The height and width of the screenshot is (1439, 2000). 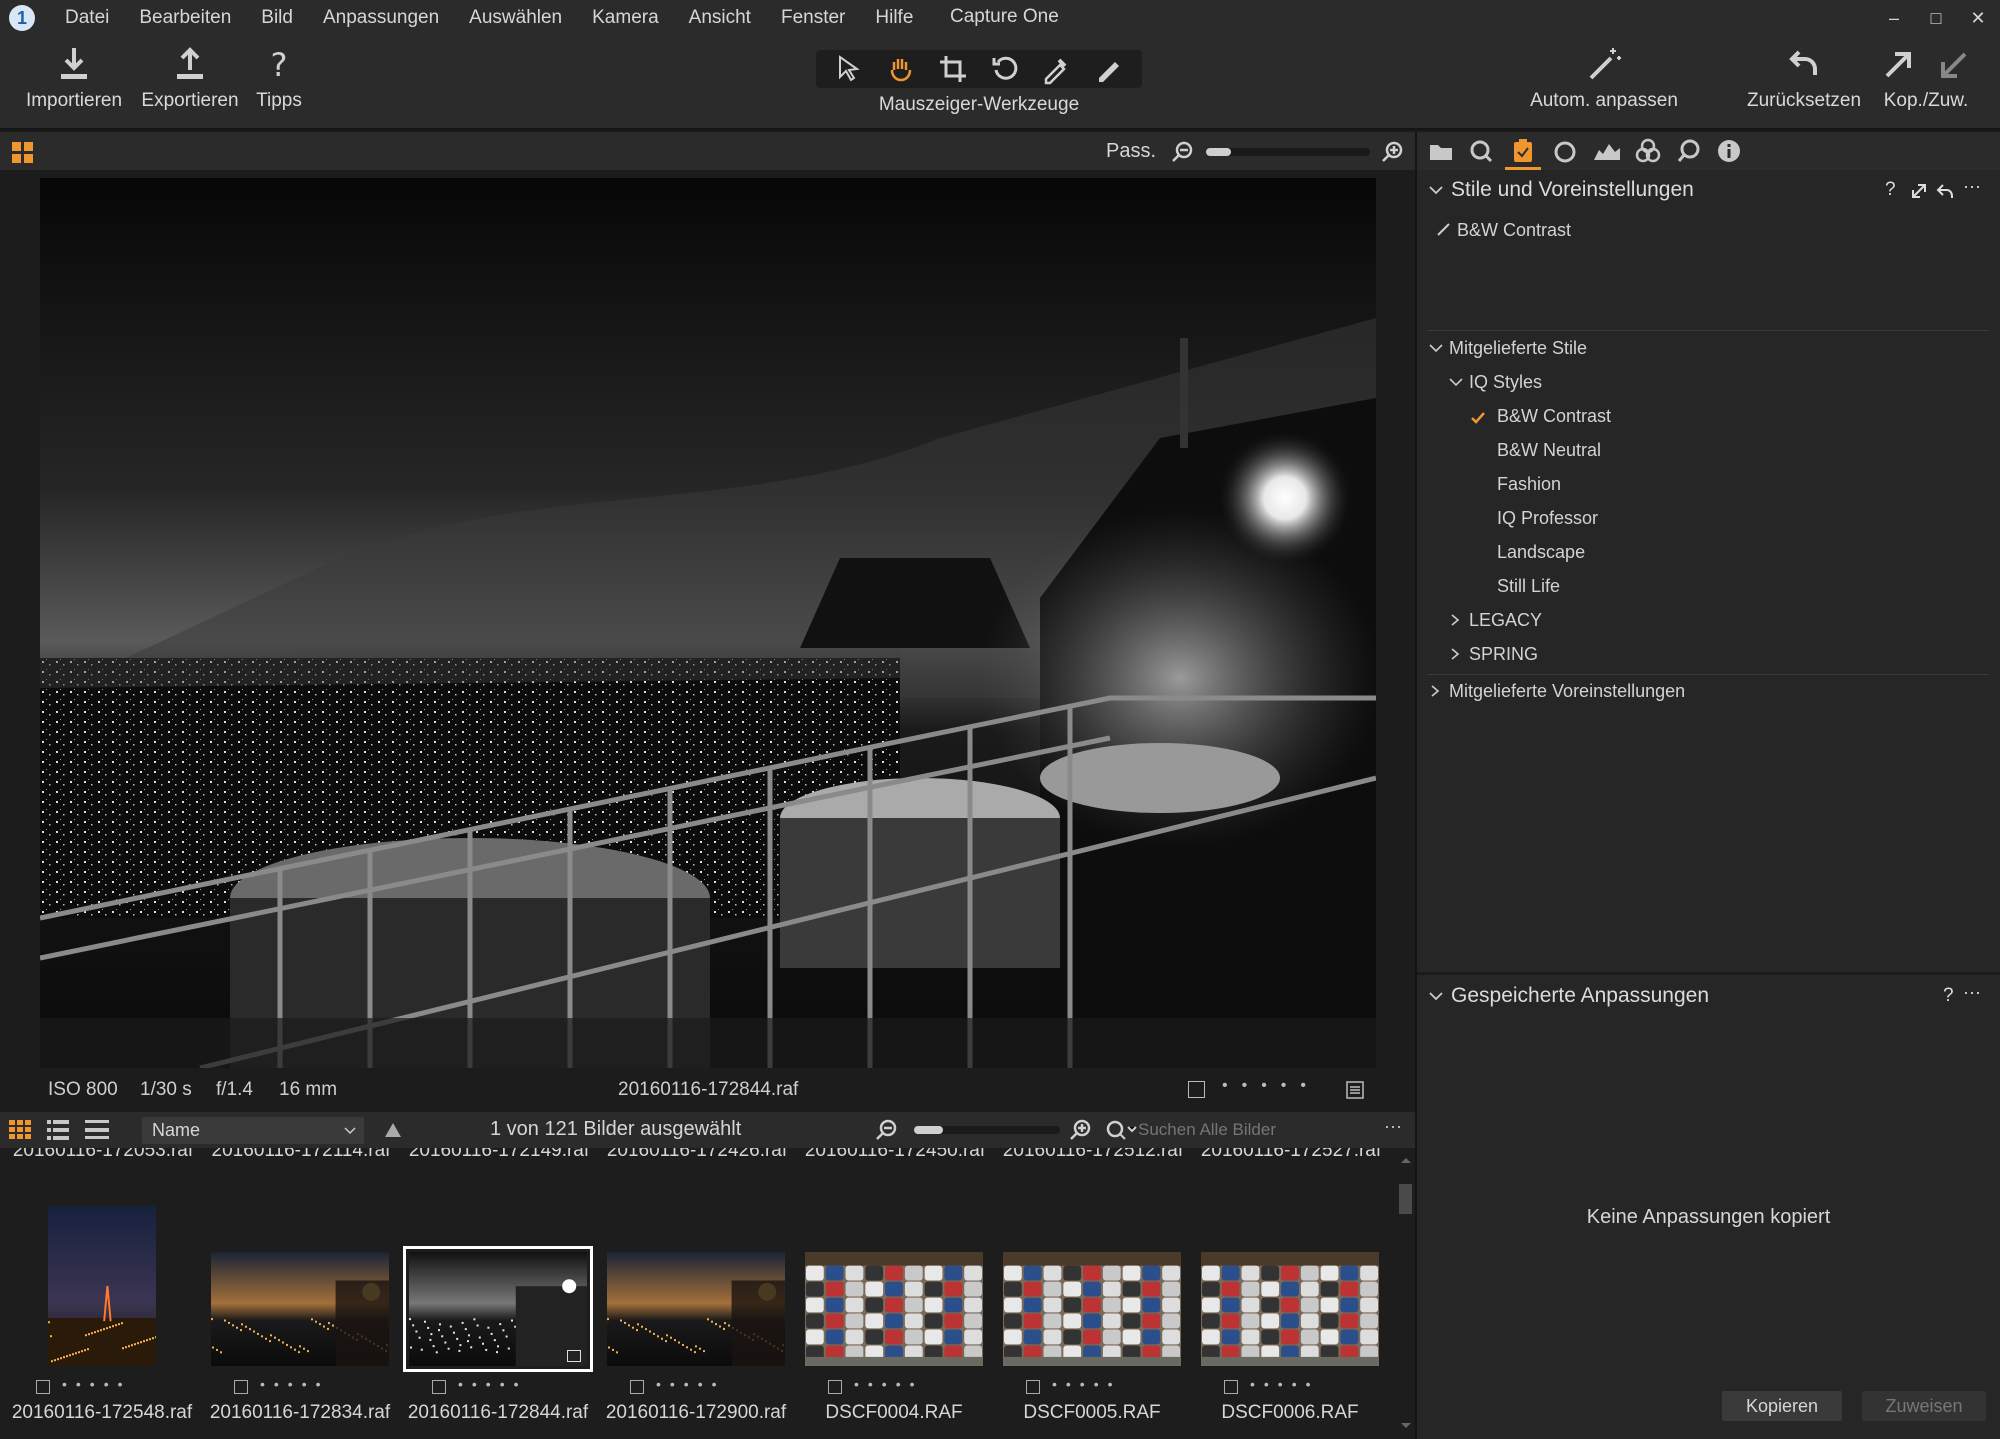 What do you see at coordinates (253, 1130) in the screenshot?
I see `sort-select: Name` at bounding box center [253, 1130].